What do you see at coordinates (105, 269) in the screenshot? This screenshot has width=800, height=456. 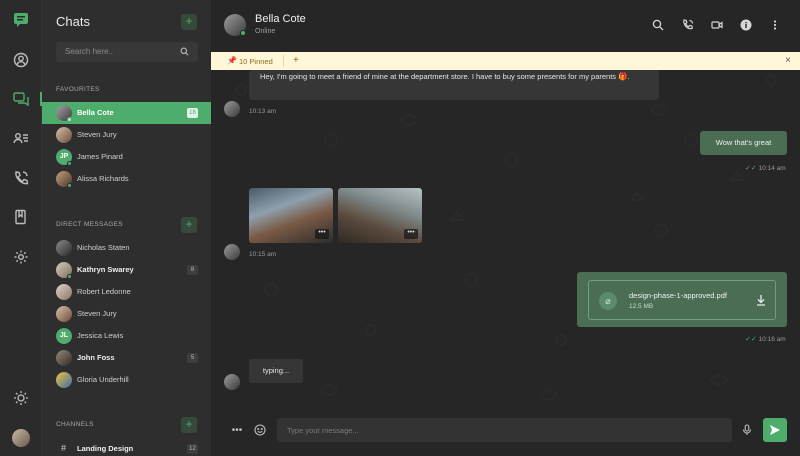 I see `contact-name: Kathryn Swarey` at bounding box center [105, 269].